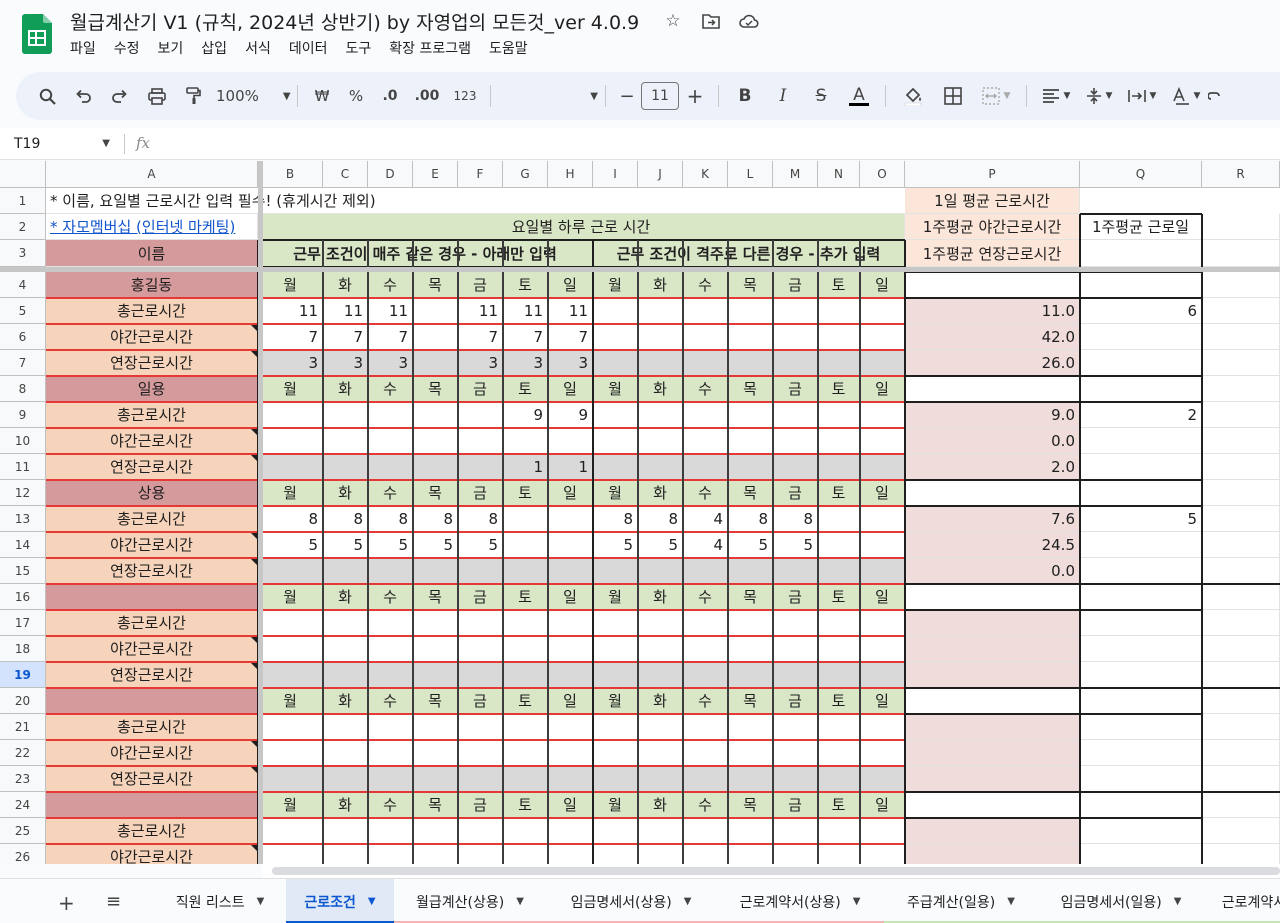 This screenshot has height=923, width=1280. I want to click on horizontal-align-icon: ▼, so click(1056, 96).